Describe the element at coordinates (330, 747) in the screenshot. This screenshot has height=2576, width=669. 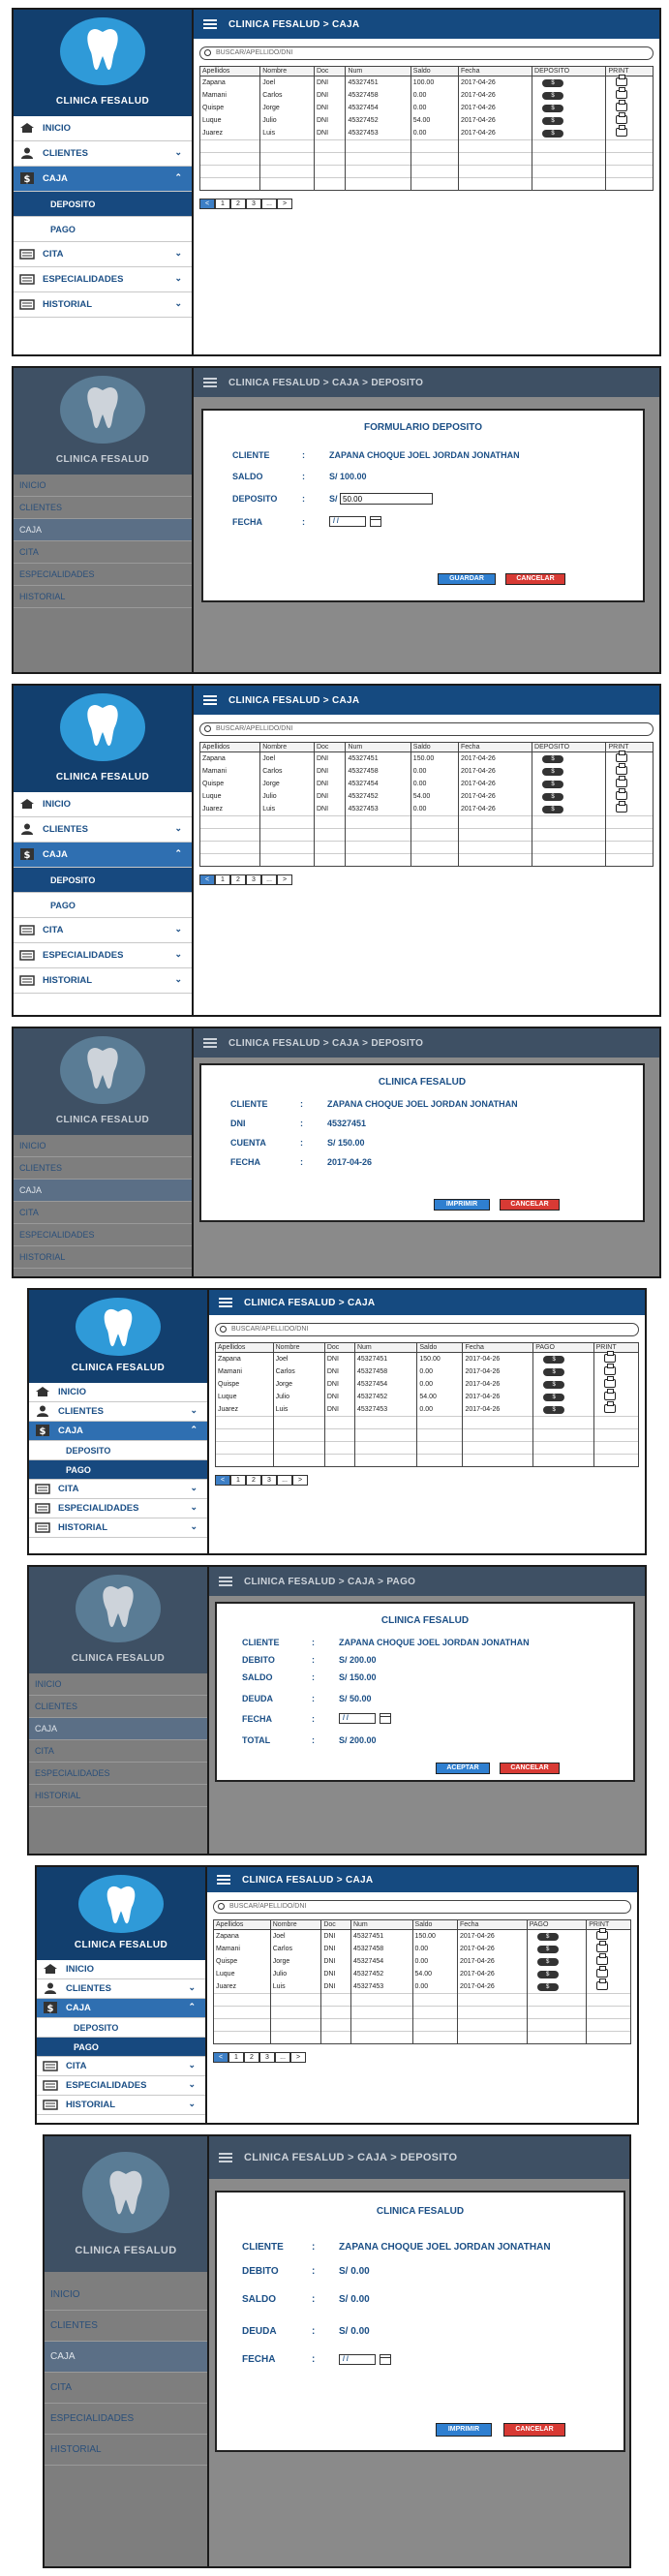
I see `column-header: Doc` at that location.